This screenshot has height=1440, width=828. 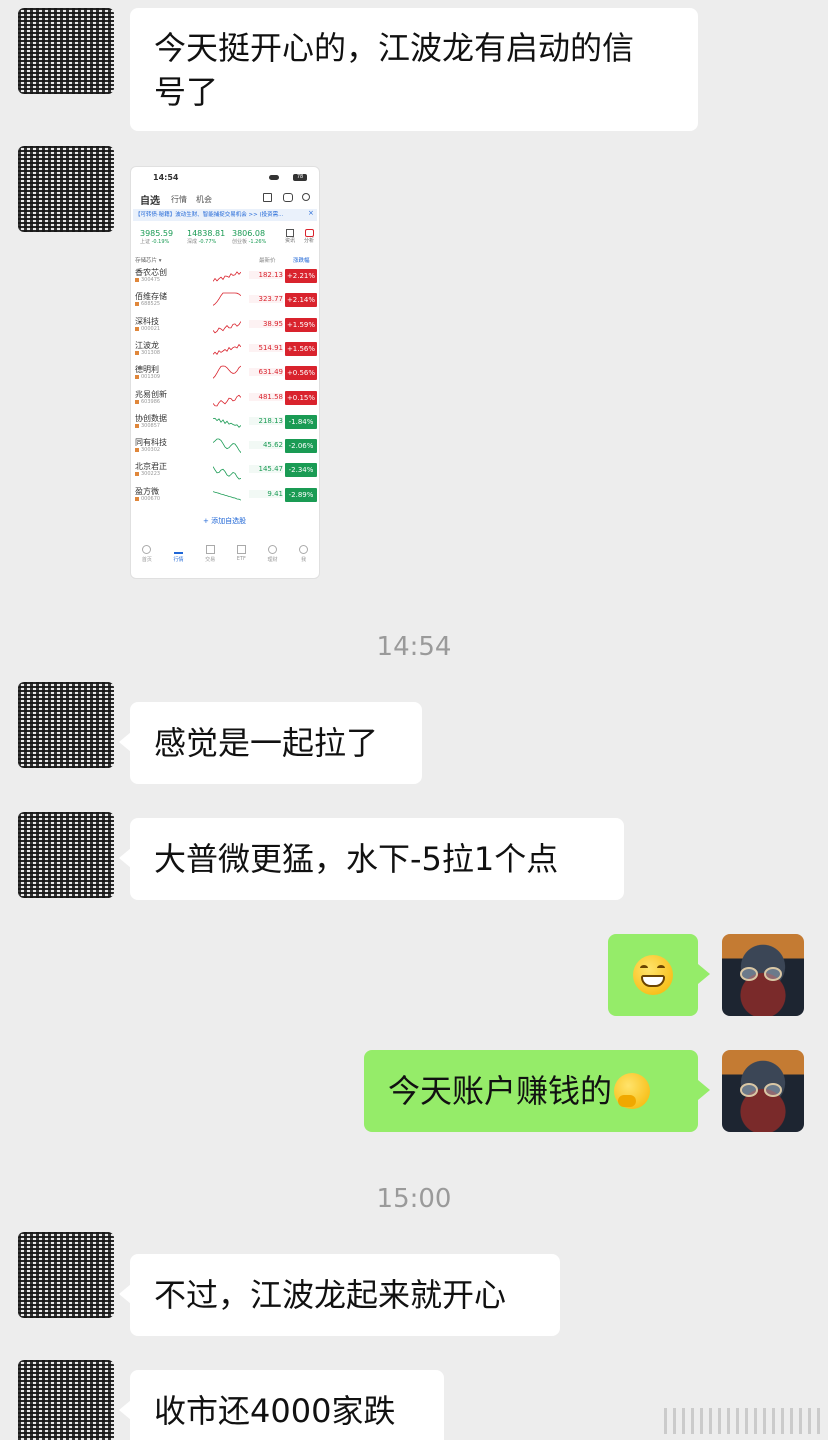 I want to click on sort-change: 涨跌幅, so click(x=301, y=260).